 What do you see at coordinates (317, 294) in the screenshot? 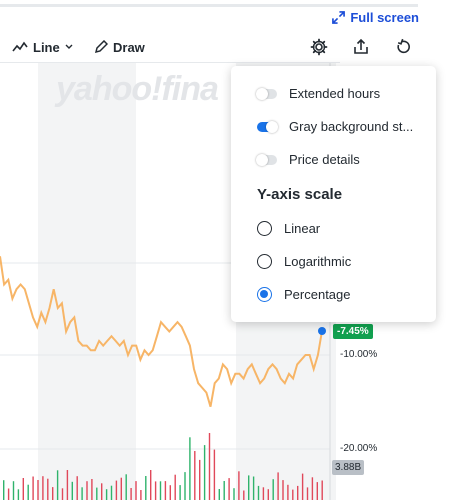
I see `radio-label: Percentage` at bounding box center [317, 294].